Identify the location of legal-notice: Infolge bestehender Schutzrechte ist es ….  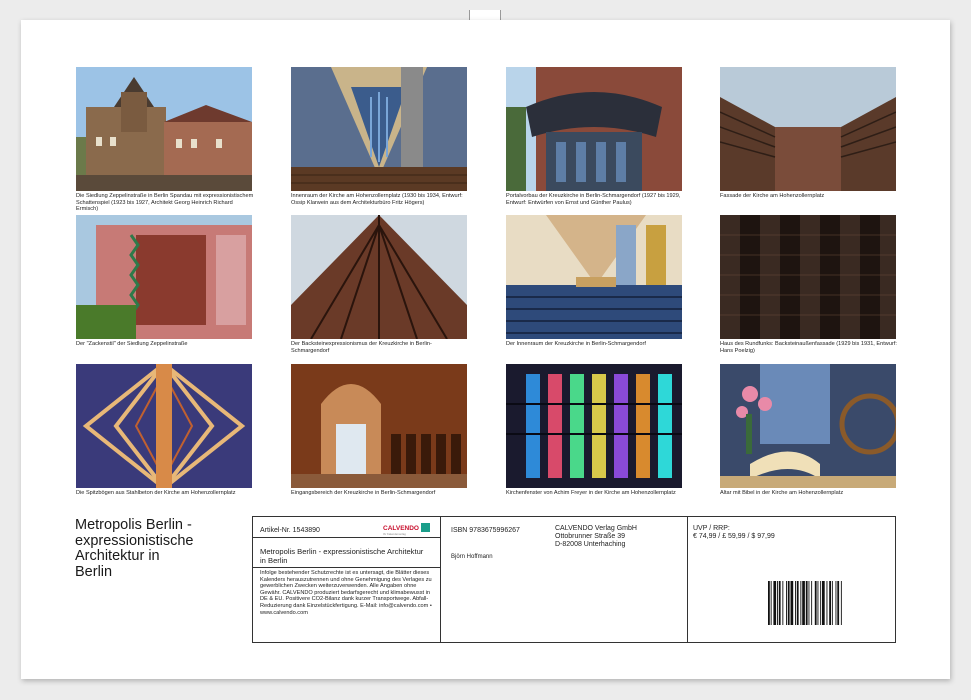
(346, 593).